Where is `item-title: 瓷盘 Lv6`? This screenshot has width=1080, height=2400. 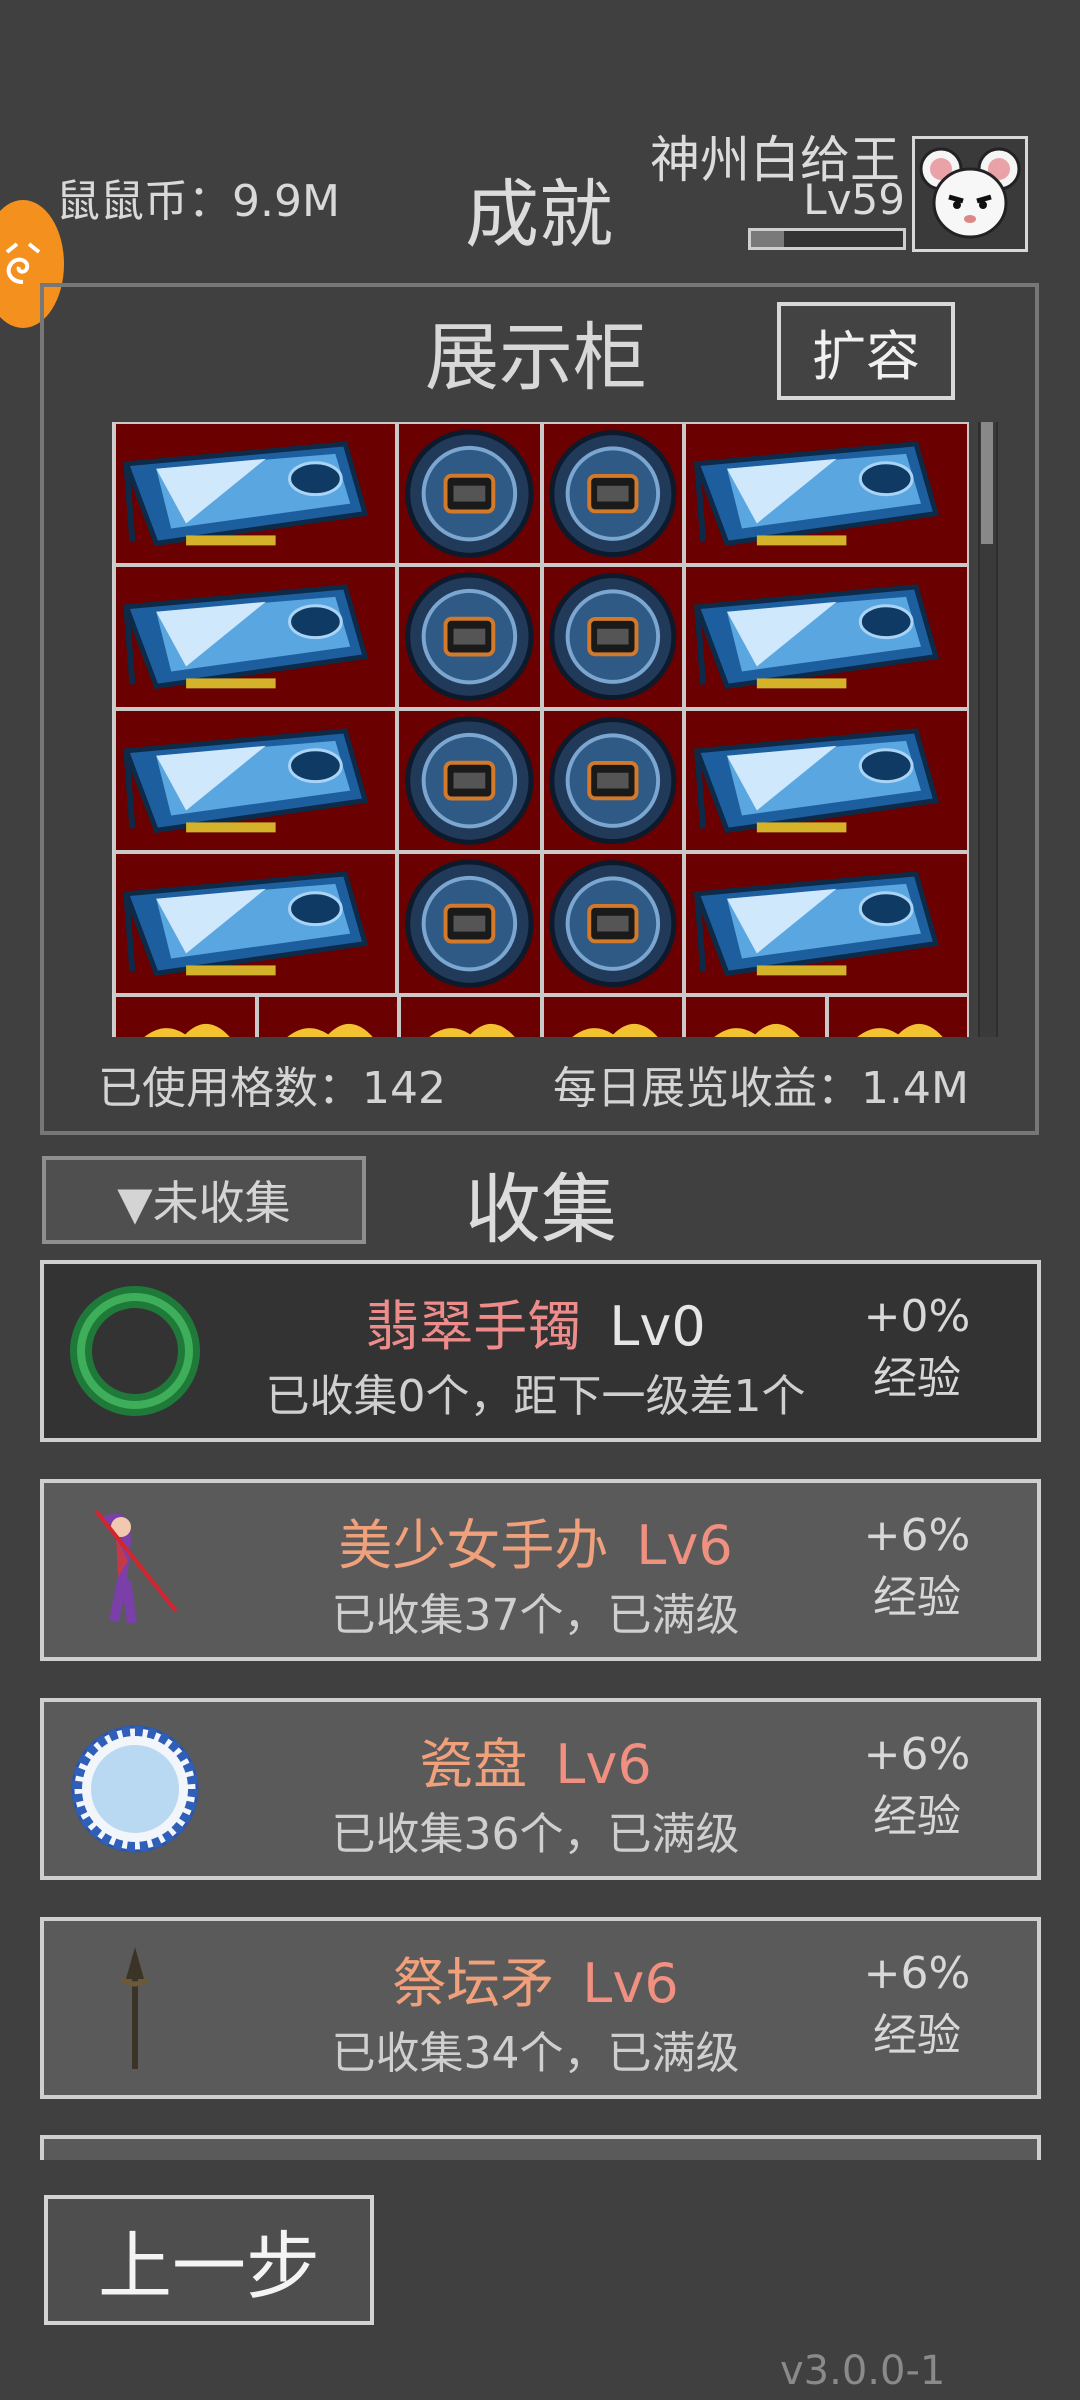
item-title: 瓷盘 Lv6 is located at coordinates (535, 1759).